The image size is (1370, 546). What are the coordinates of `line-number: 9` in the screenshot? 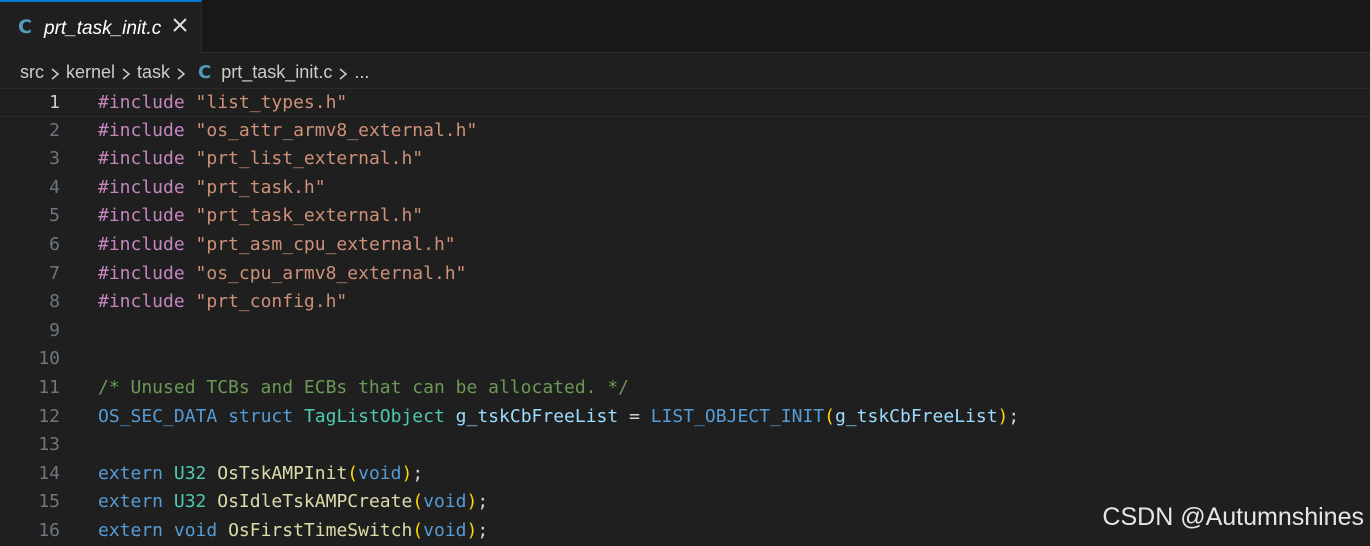 It's located at (54, 330).